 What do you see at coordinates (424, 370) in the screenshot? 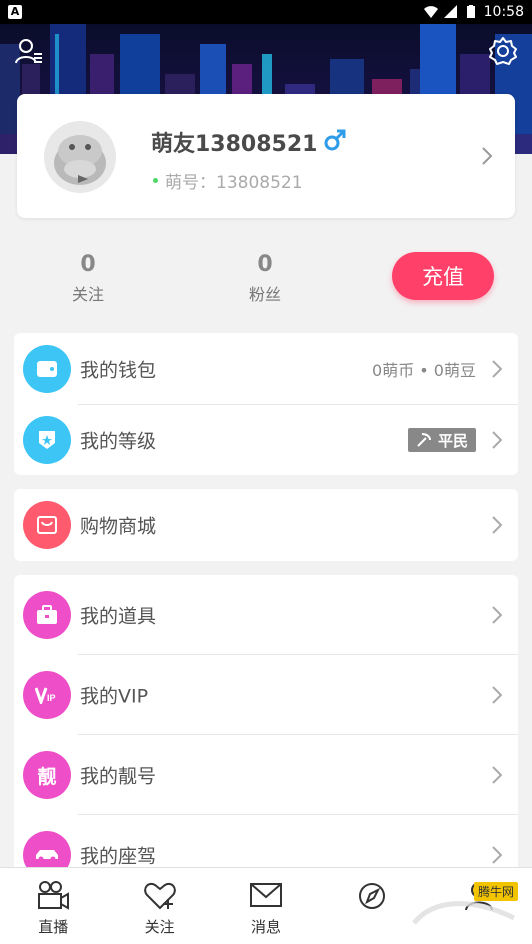
I see `wallet-balance: 0萌币 • 0萌豆` at bounding box center [424, 370].